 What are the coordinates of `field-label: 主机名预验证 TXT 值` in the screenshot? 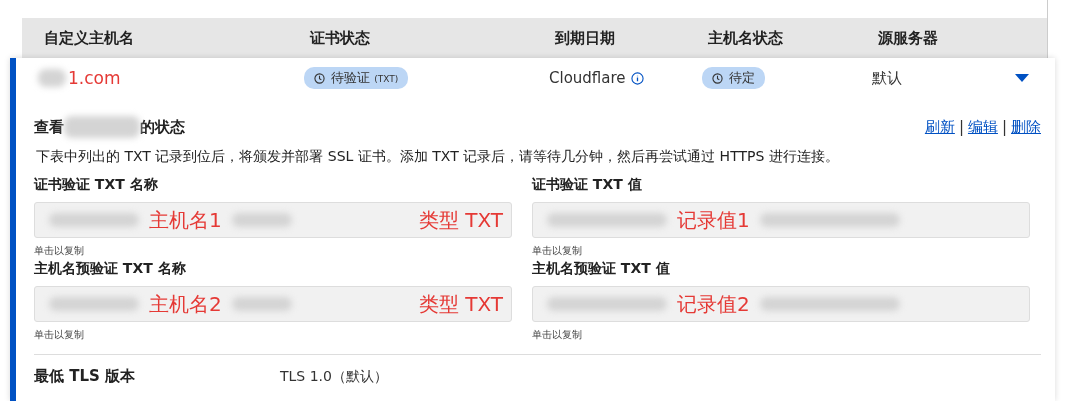 It's located at (601, 269).